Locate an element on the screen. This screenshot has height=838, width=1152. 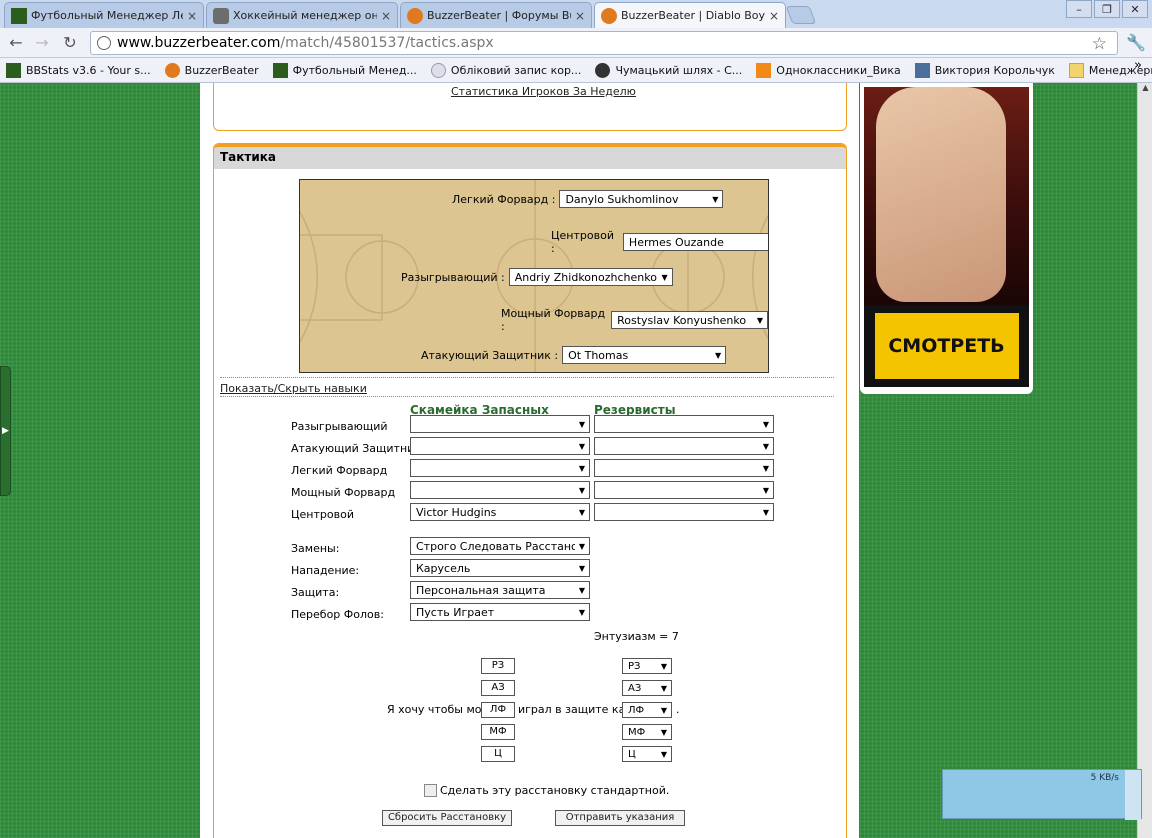
advertisement: СМОТРЕТЬ is located at coordinates (946, 238).